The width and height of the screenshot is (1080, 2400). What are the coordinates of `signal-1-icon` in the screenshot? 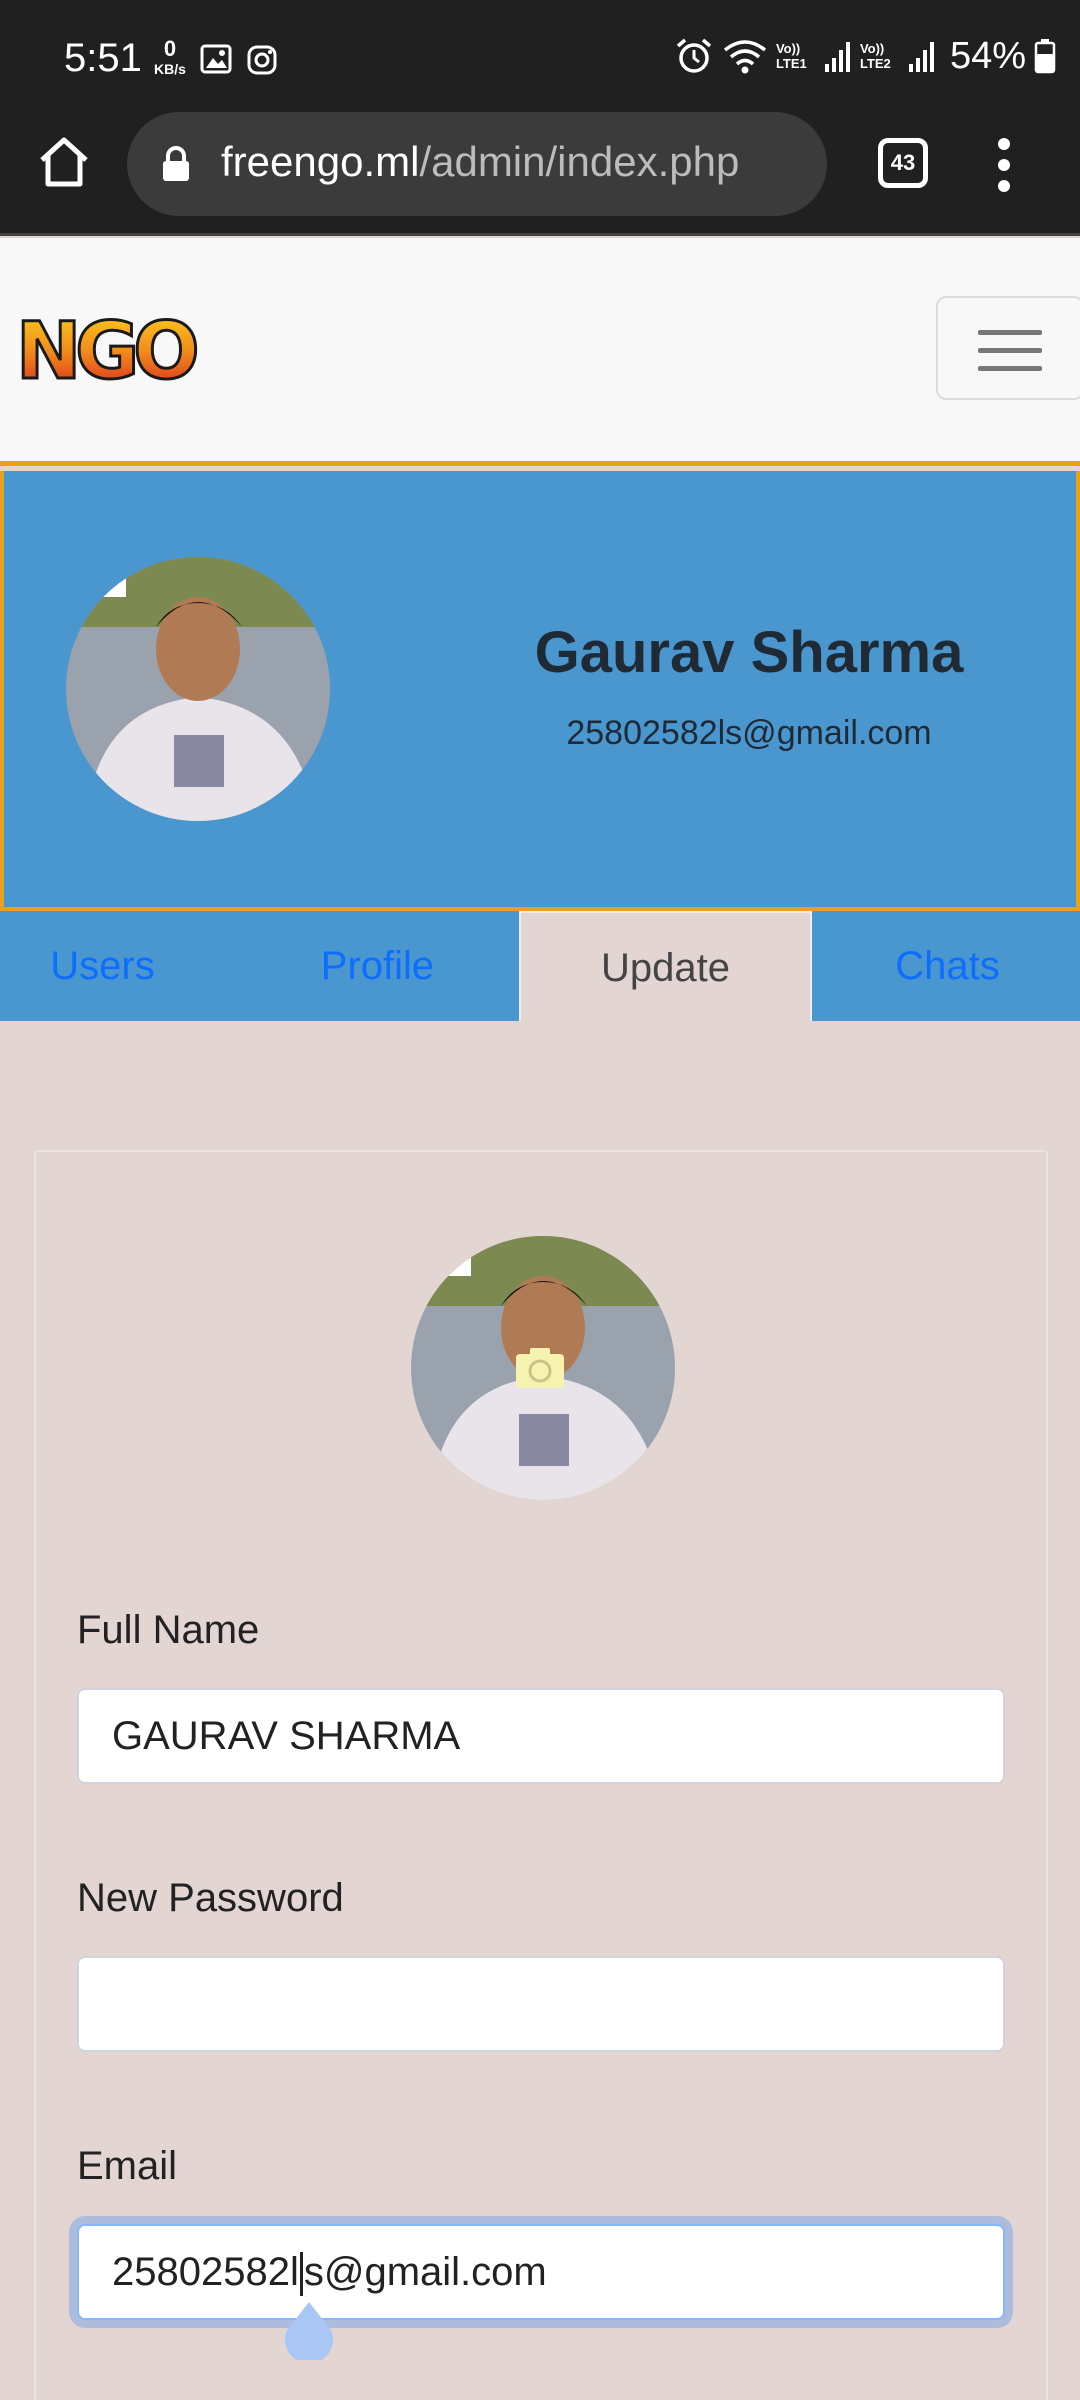 It's located at (837, 57).